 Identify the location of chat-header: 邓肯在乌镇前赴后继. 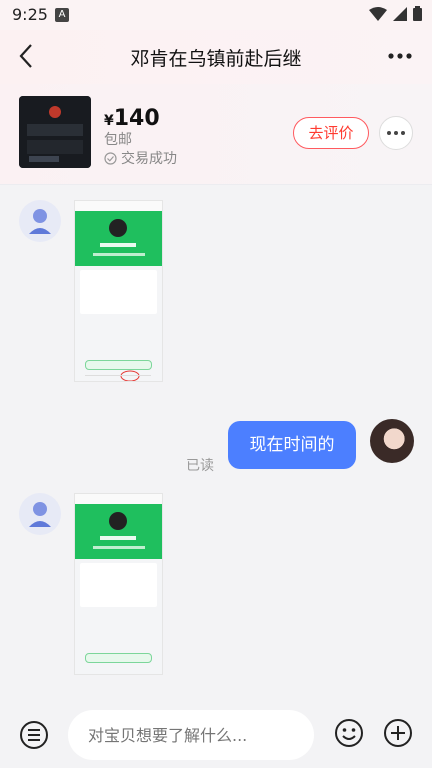
(216, 57).